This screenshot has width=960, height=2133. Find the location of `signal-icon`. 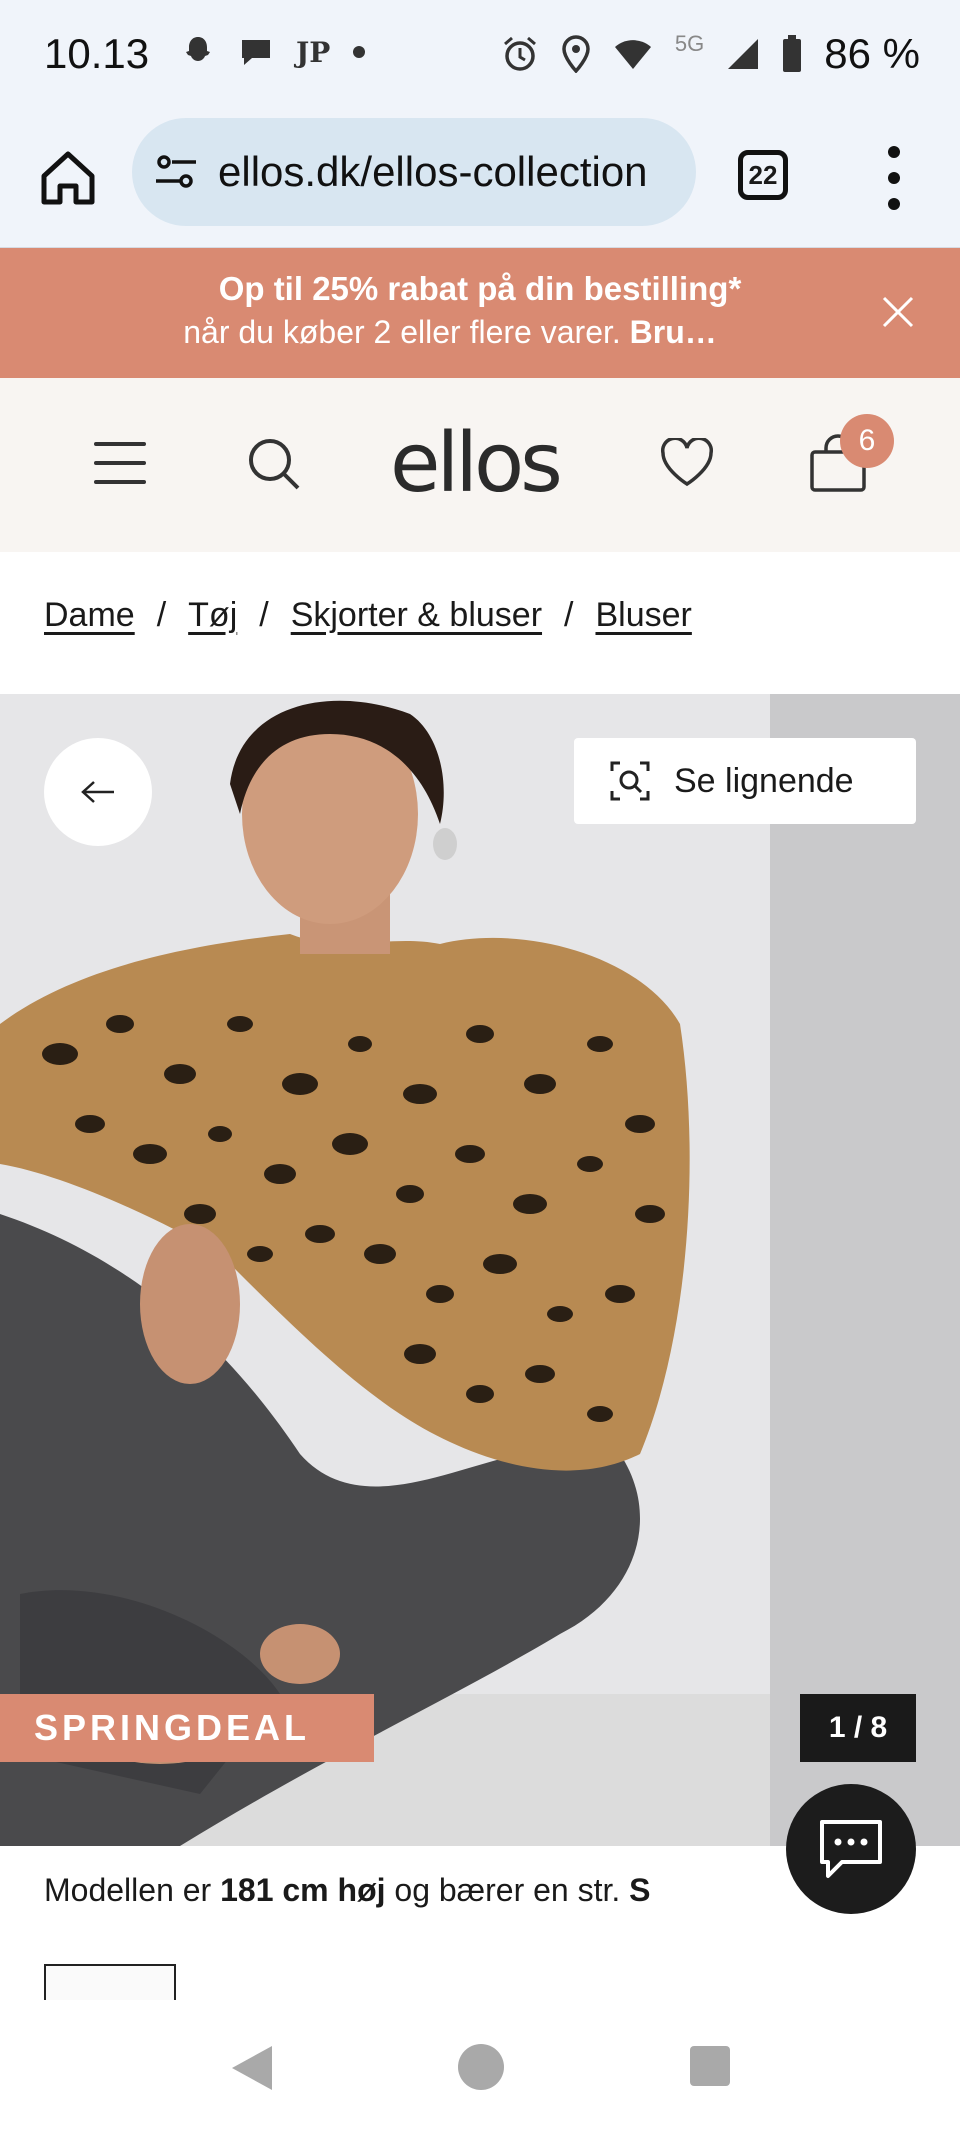

signal-icon is located at coordinates (743, 54).